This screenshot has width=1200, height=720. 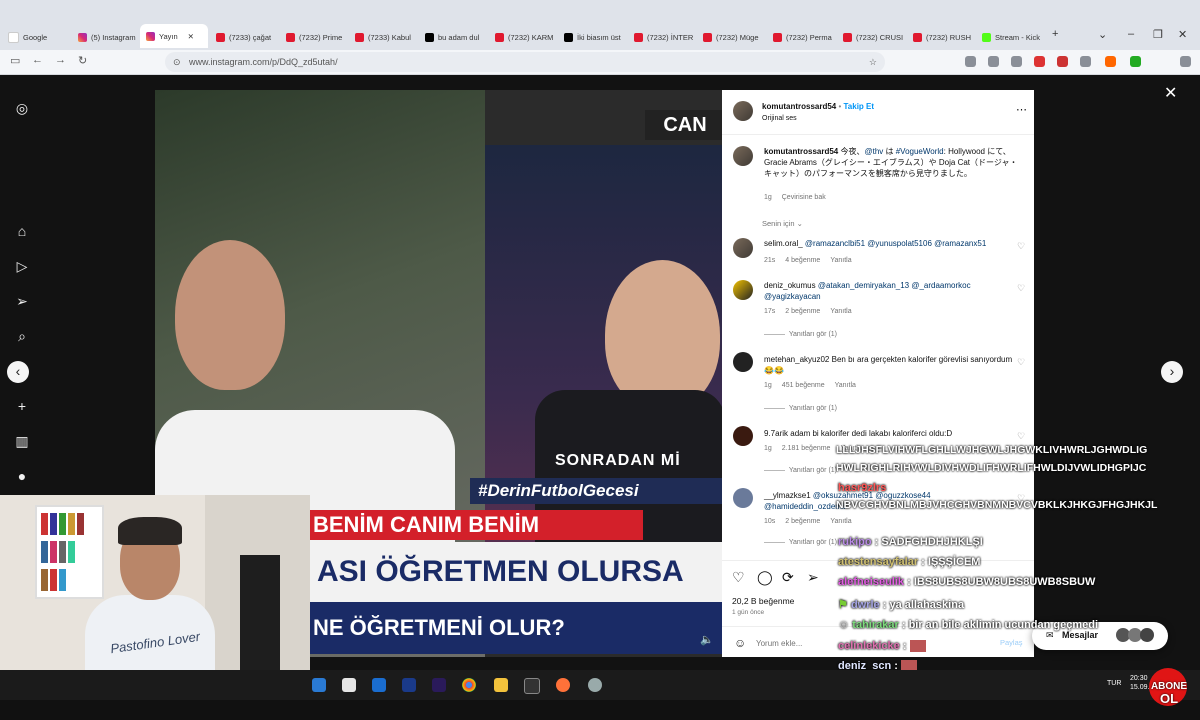 What do you see at coordinates (593, 37) in the screenshot?
I see `tab-tiktok: İki biasım üst` at bounding box center [593, 37].